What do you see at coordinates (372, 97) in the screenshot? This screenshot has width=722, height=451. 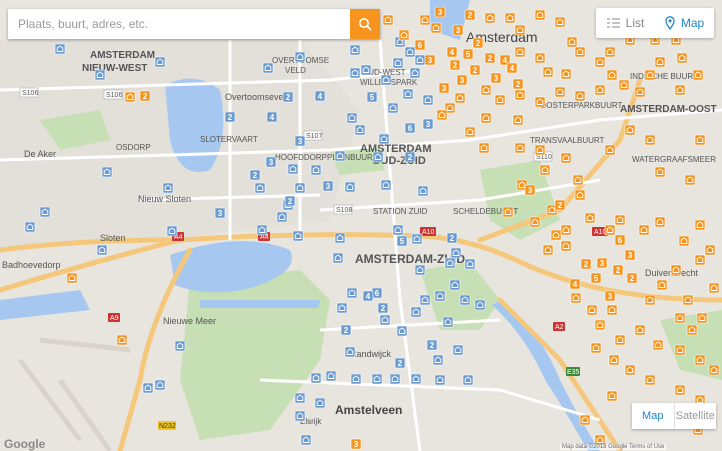 I see `listing-cluster-blue: 5` at bounding box center [372, 97].